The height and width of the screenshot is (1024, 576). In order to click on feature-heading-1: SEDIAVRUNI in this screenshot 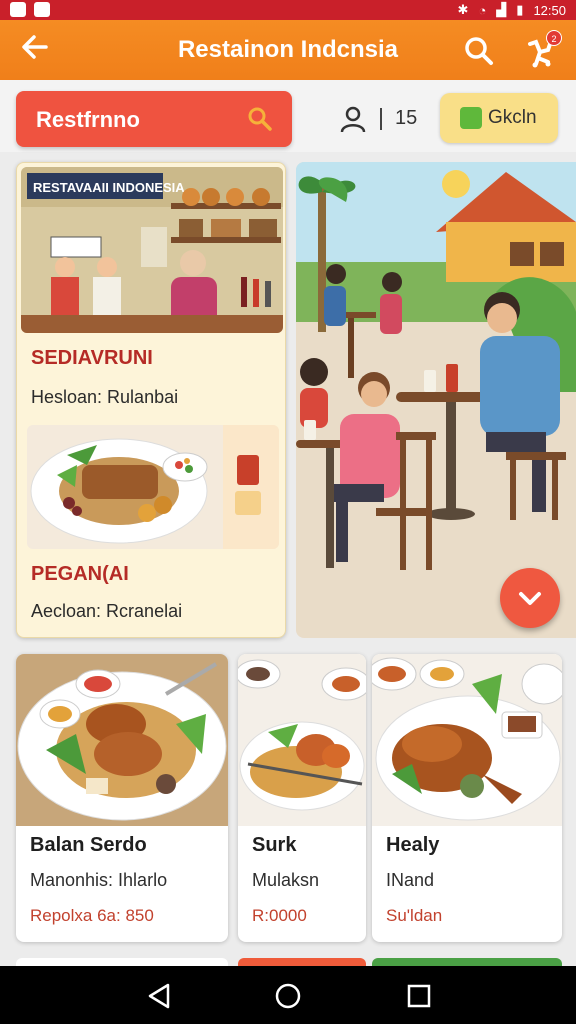, I will do `click(92, 358)`.